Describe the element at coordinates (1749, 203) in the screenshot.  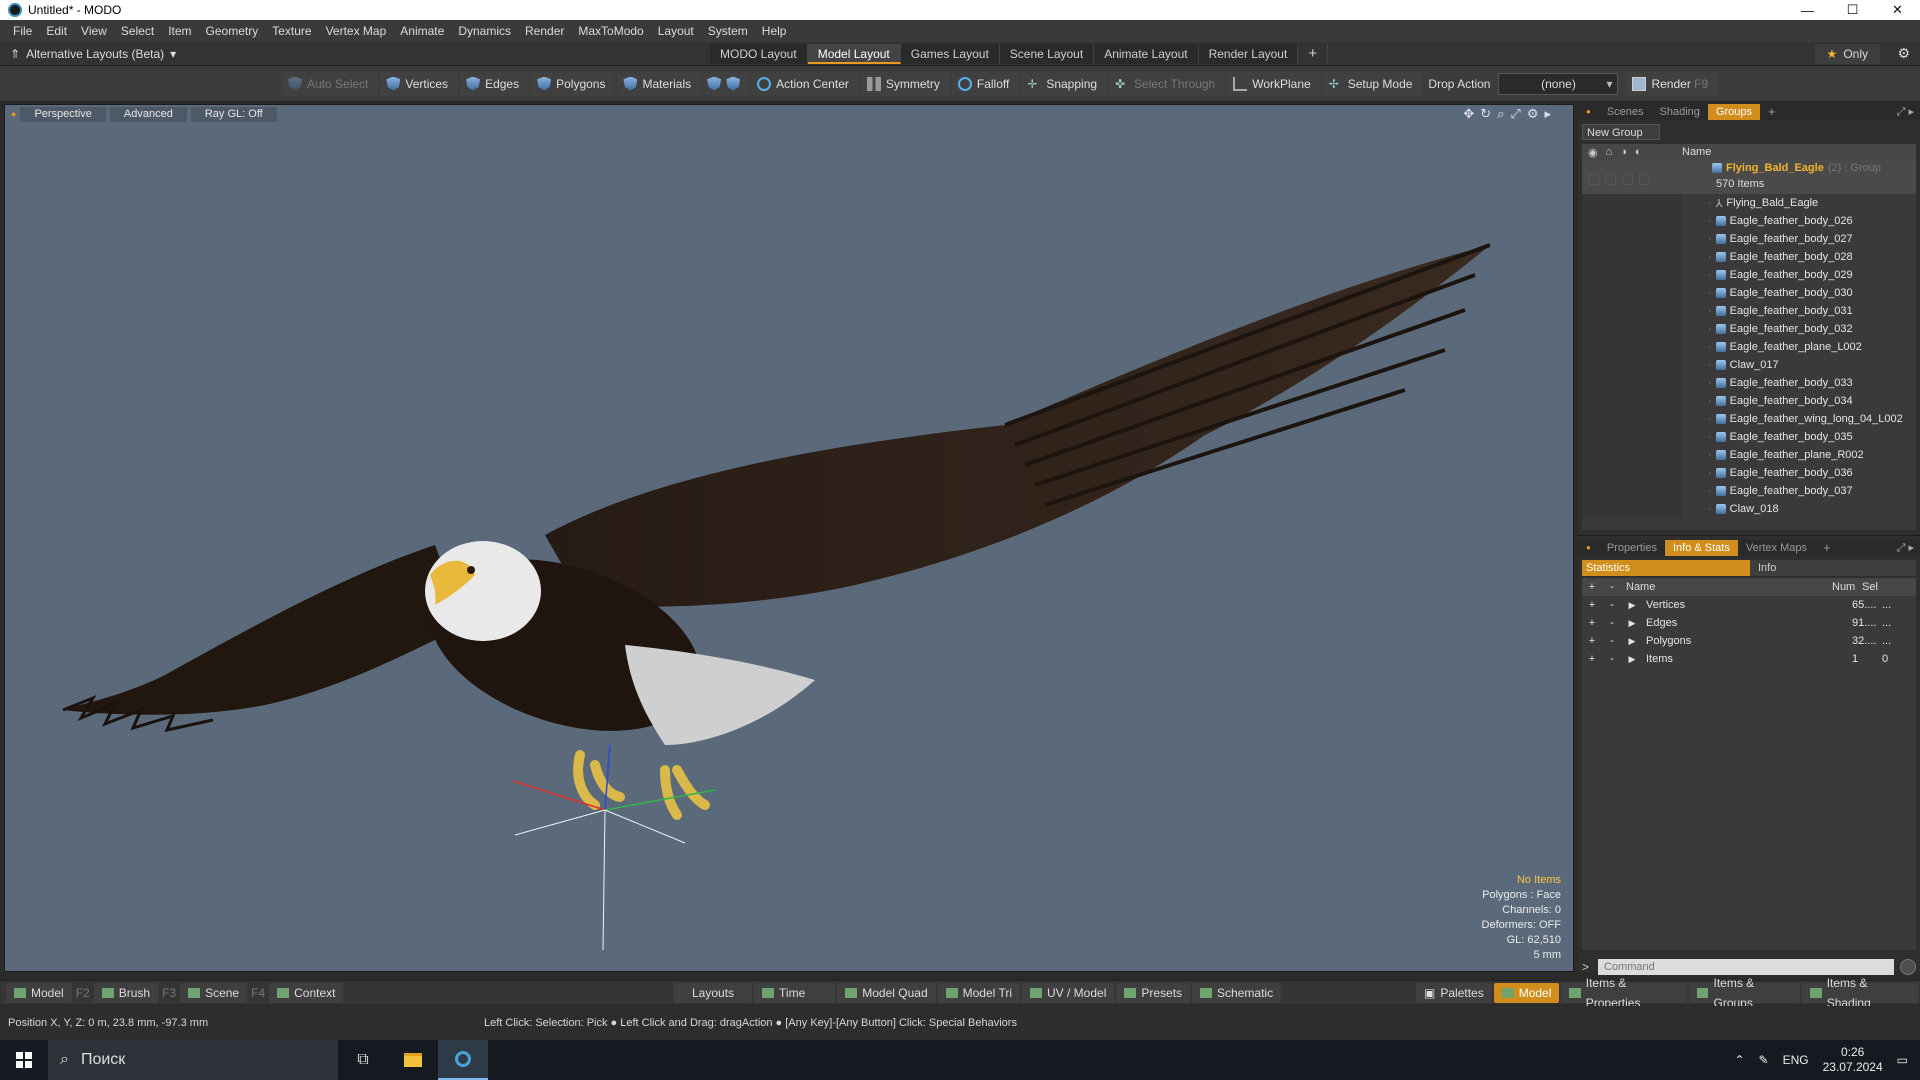
I see `list-item: · ⅄ Flying_Bald_Eagle` at that location.